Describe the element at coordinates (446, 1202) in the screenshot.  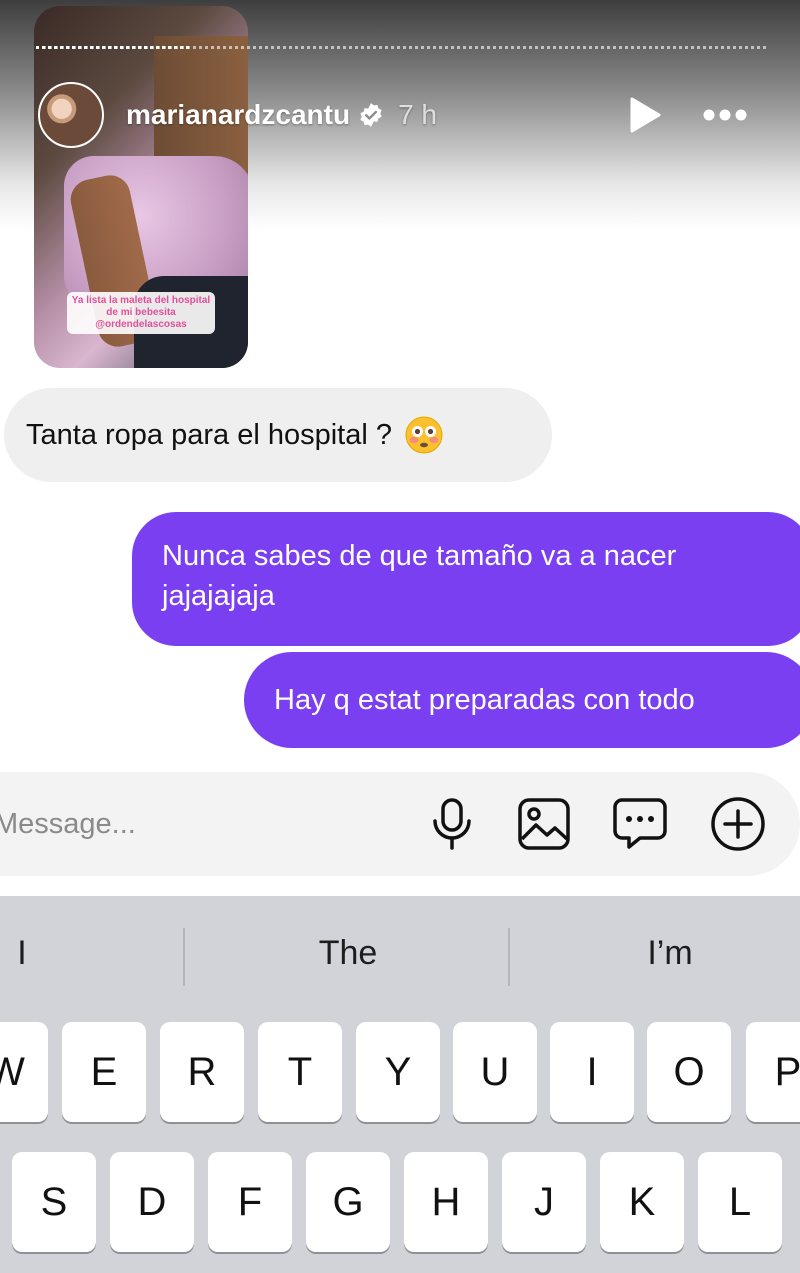
I see `key-h: H` at that location.